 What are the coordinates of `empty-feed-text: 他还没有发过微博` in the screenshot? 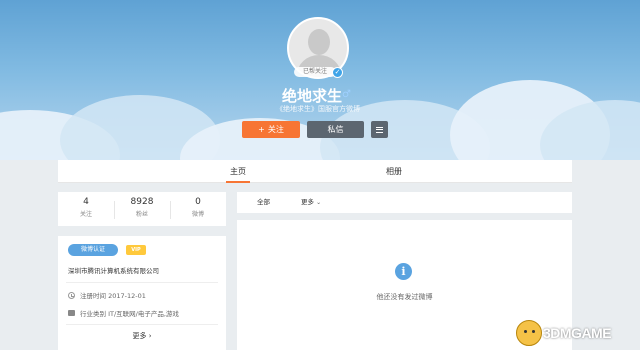 It's located at (404, 297).